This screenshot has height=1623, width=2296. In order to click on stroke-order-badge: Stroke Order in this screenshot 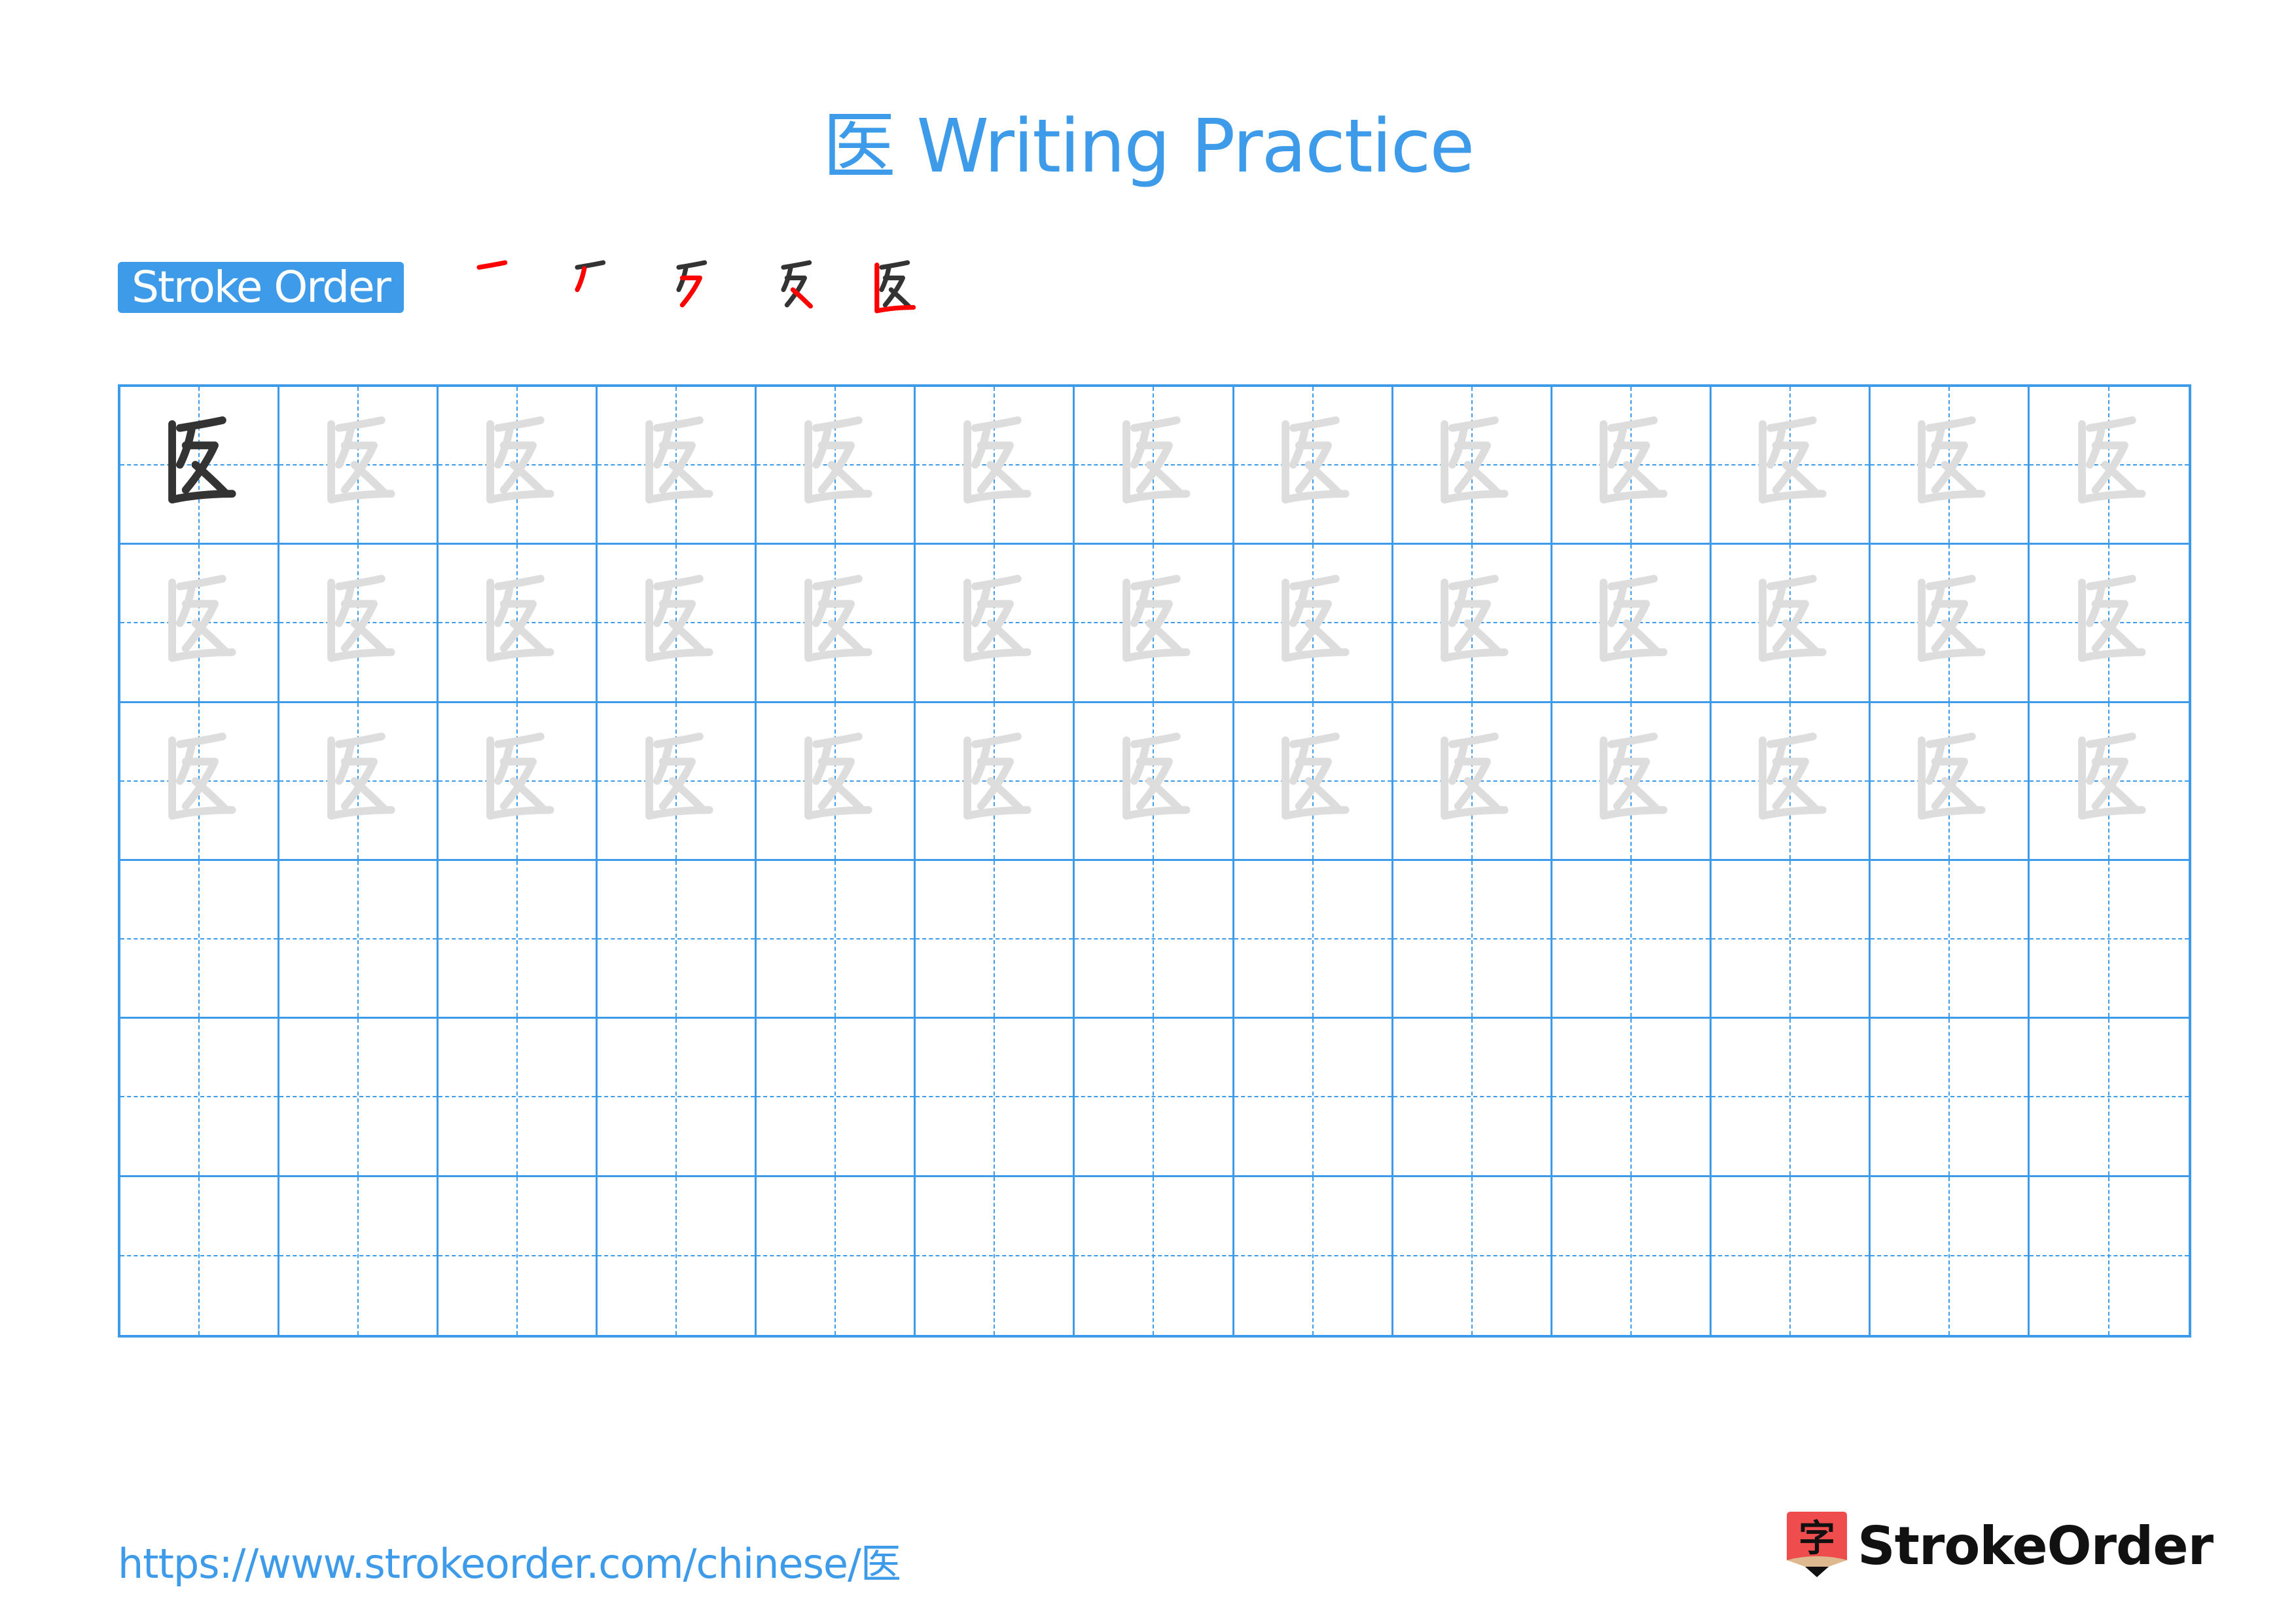, I will do `click(261, 287)`.